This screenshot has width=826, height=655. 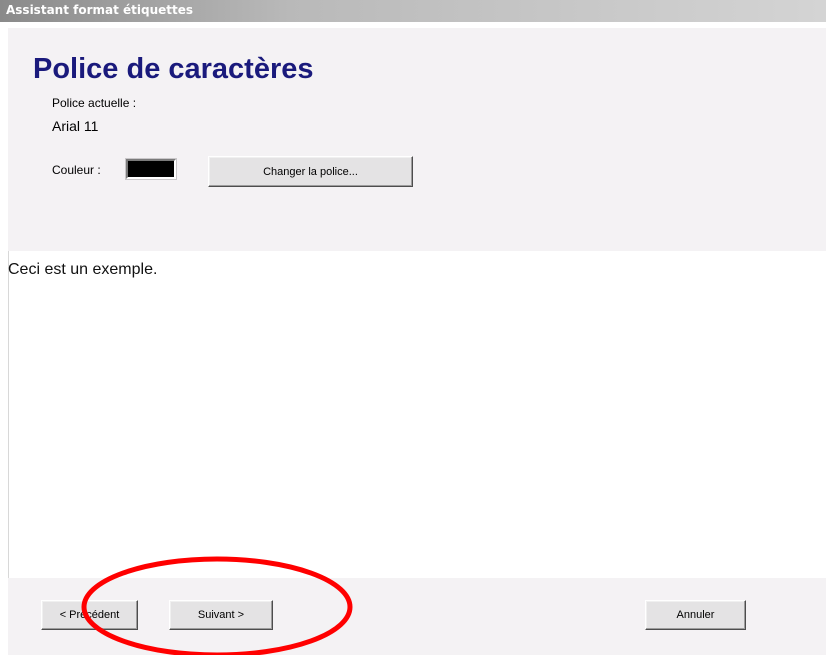 What do you see at coordinates (417, 616) in the screenshot?
I see `wizard-footer: < Précédent Suivant > Annuler` at bounding box center [417, 616].